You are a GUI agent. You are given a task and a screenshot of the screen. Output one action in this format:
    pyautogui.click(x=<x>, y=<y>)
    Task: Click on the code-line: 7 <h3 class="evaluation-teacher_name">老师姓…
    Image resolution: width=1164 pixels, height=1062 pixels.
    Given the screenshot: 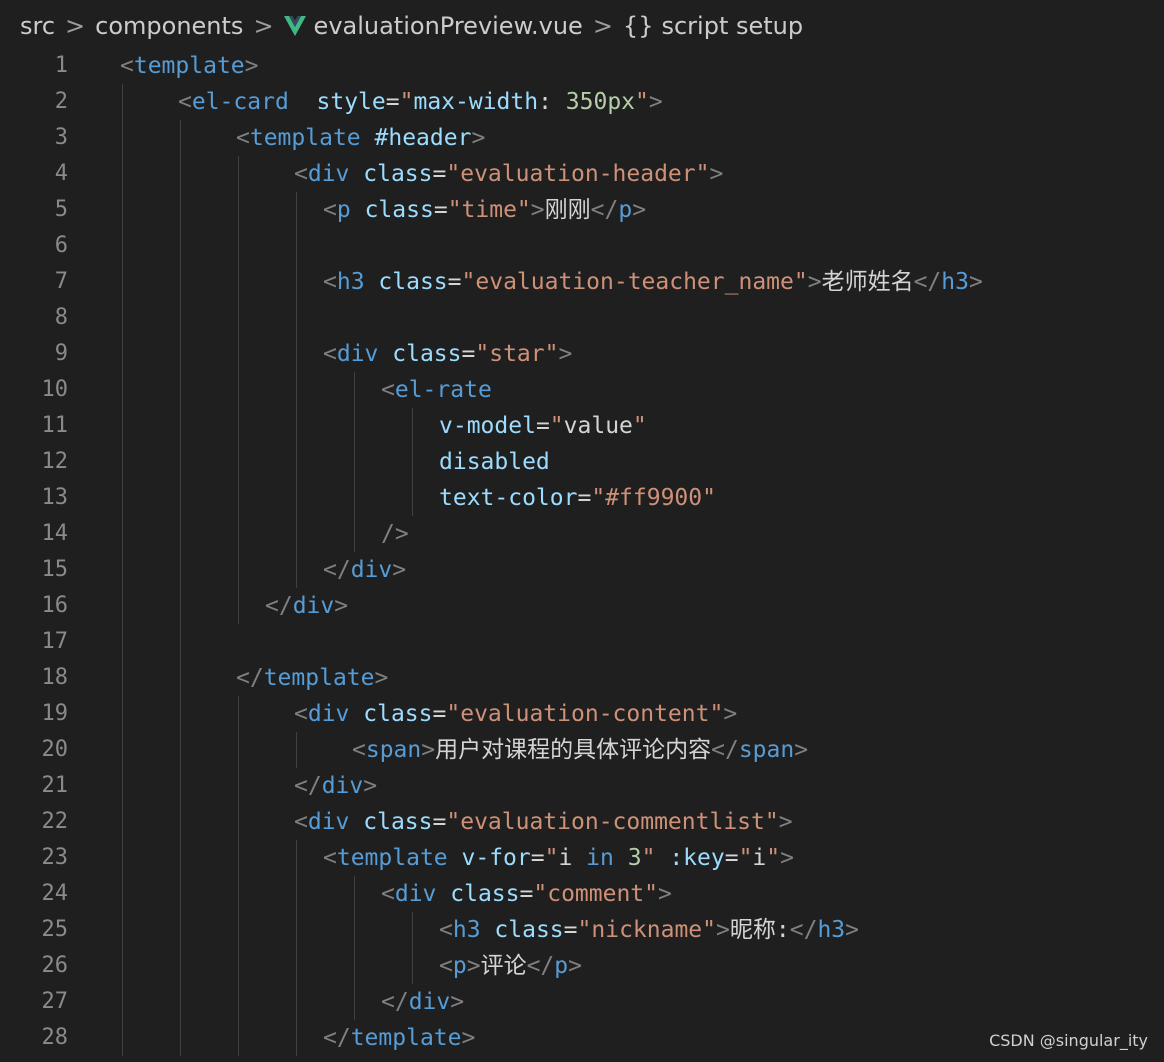 What is the action you would take?
    pyautogui.click(x=582, y=282)
    